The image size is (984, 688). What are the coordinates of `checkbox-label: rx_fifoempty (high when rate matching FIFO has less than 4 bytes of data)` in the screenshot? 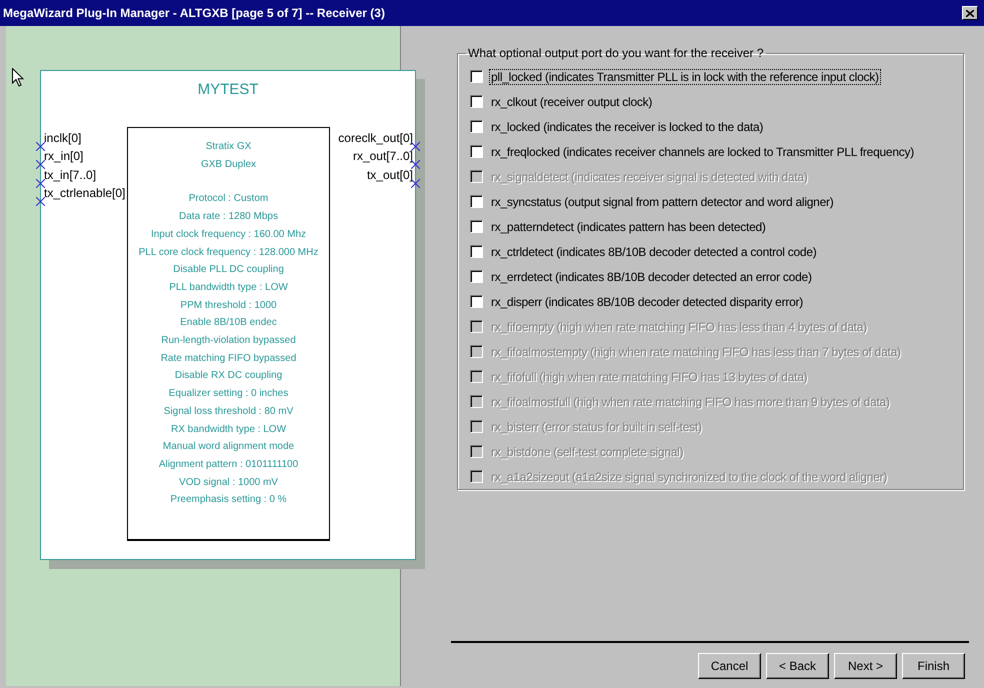 It's located at (679, 326).